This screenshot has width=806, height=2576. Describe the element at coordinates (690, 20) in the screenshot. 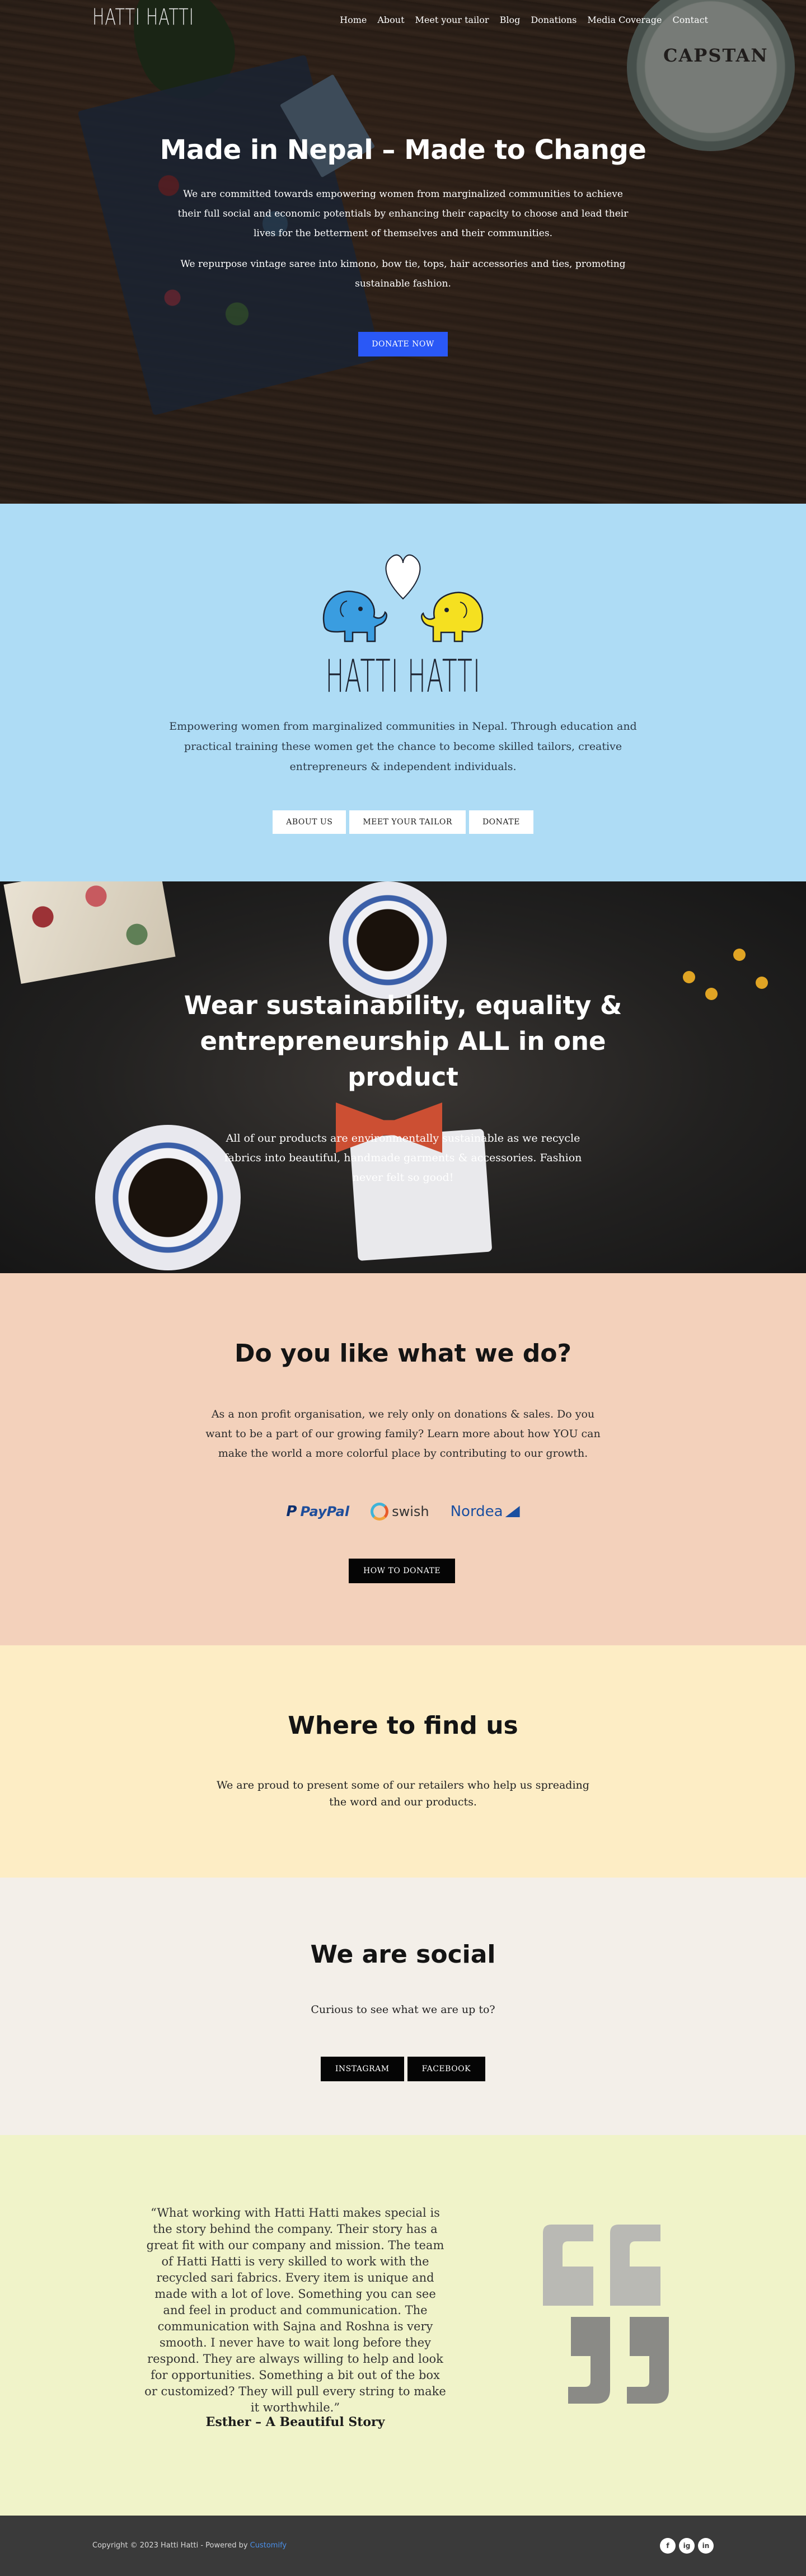

I see `nav-item-contact: Contact` at that location.